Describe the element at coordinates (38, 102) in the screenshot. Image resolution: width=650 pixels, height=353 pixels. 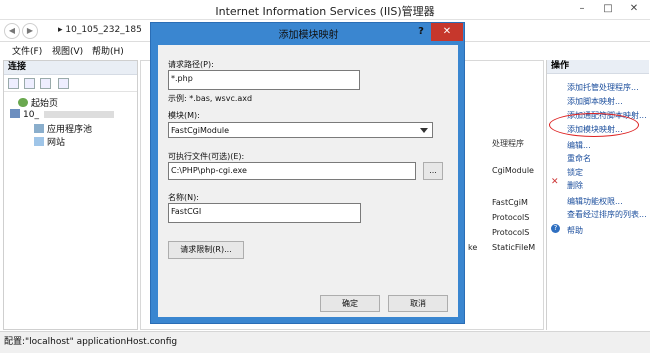
I see `tree-item-start-page: 起始页` at that location.